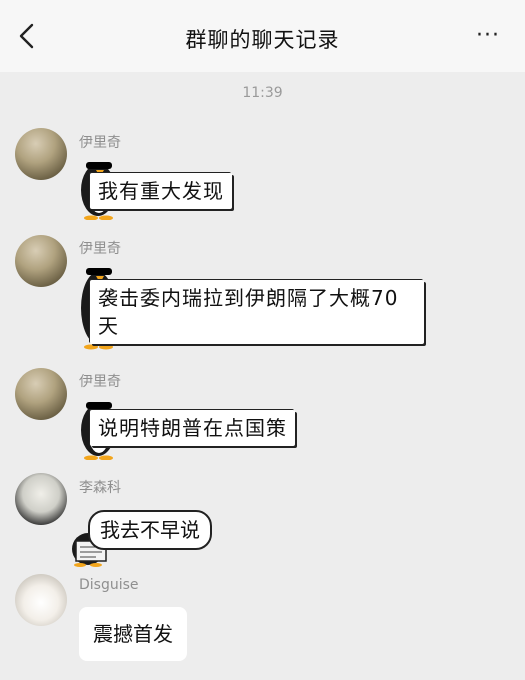 The height and width of the screenshot is (680, 525). I want to click on message-line: 袭击委内瑞拉到伊朗隔了大概70, so click(248, 298).